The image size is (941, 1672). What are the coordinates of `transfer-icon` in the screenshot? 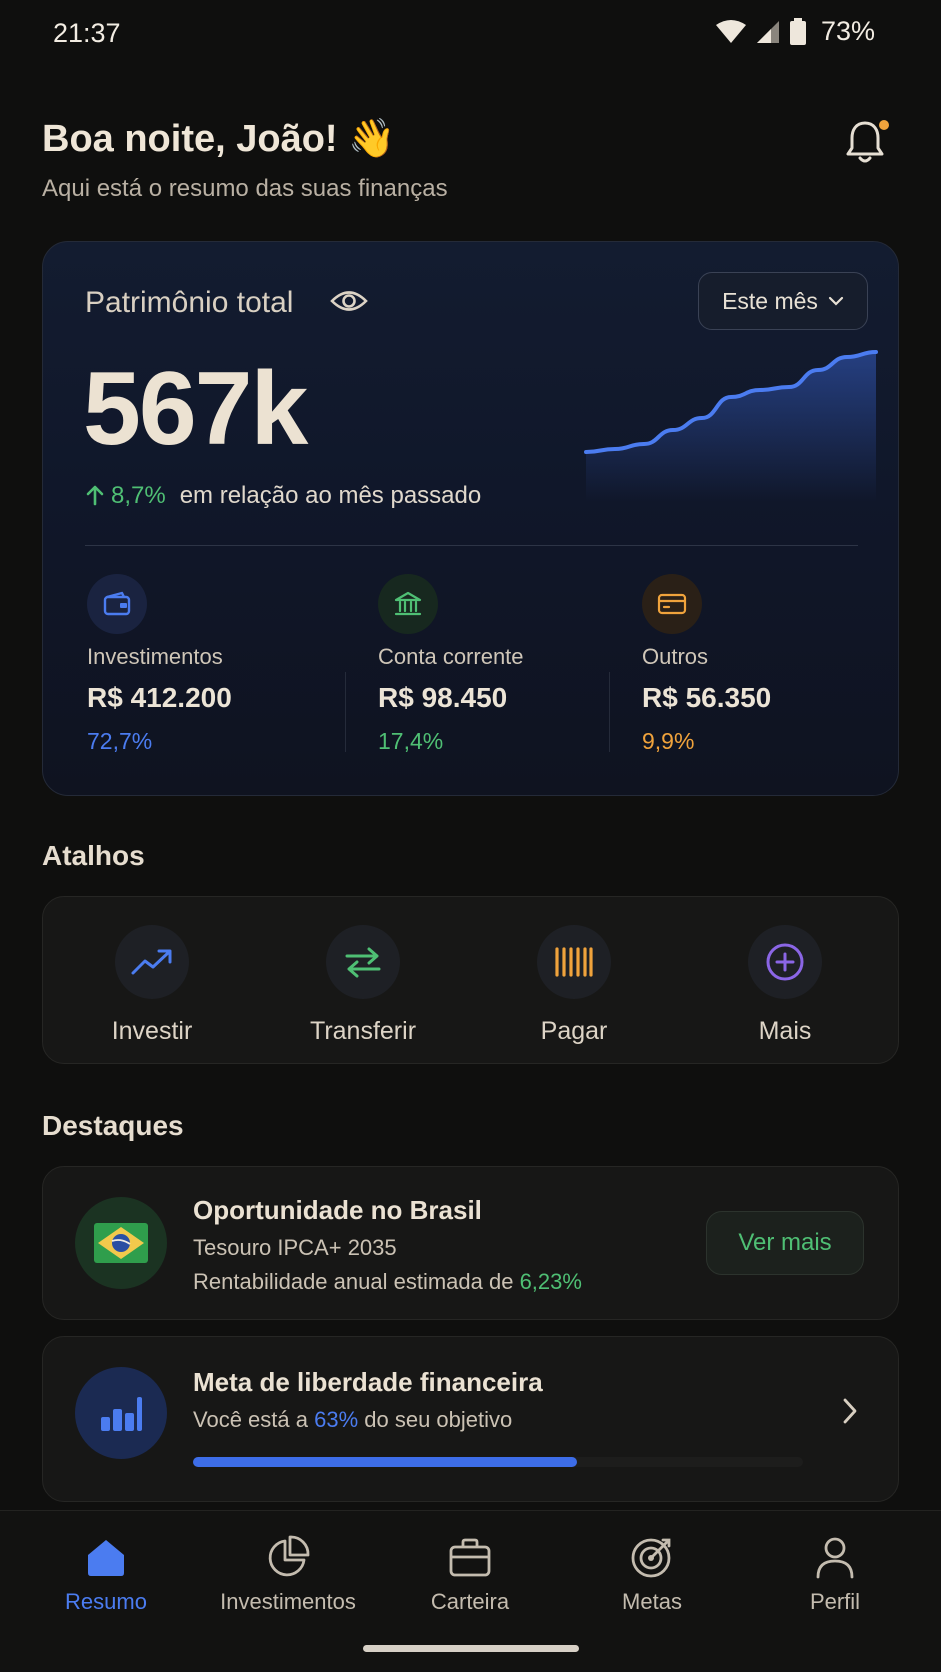 It's located at (363, 962).